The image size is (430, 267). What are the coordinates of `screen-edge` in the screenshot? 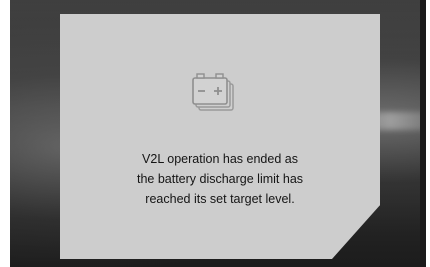 It's located at (423, 133).